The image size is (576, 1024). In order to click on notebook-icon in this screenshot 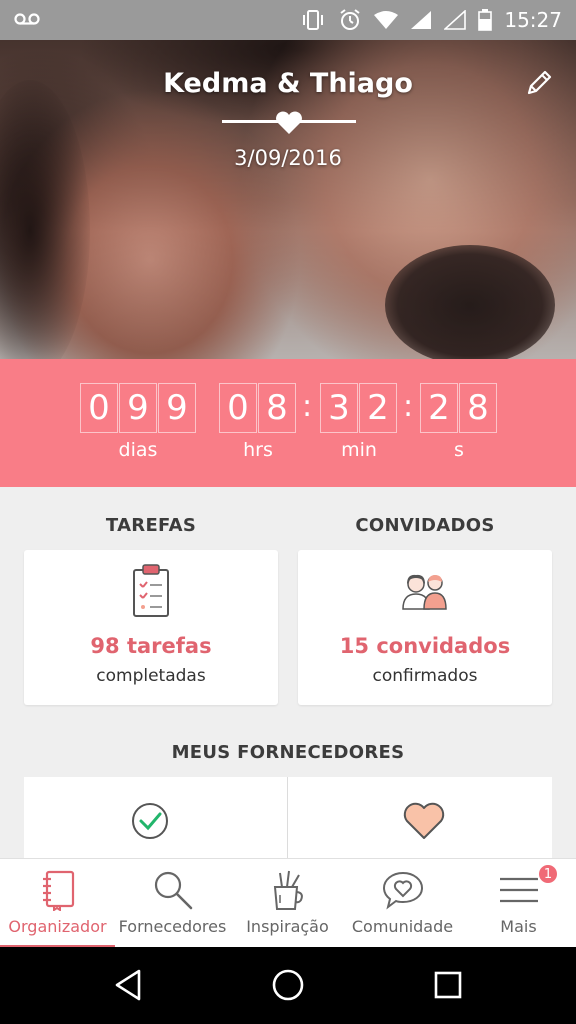, I will do `click(57, 890)`.